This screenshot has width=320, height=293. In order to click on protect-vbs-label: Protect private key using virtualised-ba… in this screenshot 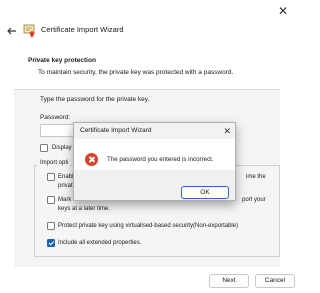, I will do `click(148, 226)`.